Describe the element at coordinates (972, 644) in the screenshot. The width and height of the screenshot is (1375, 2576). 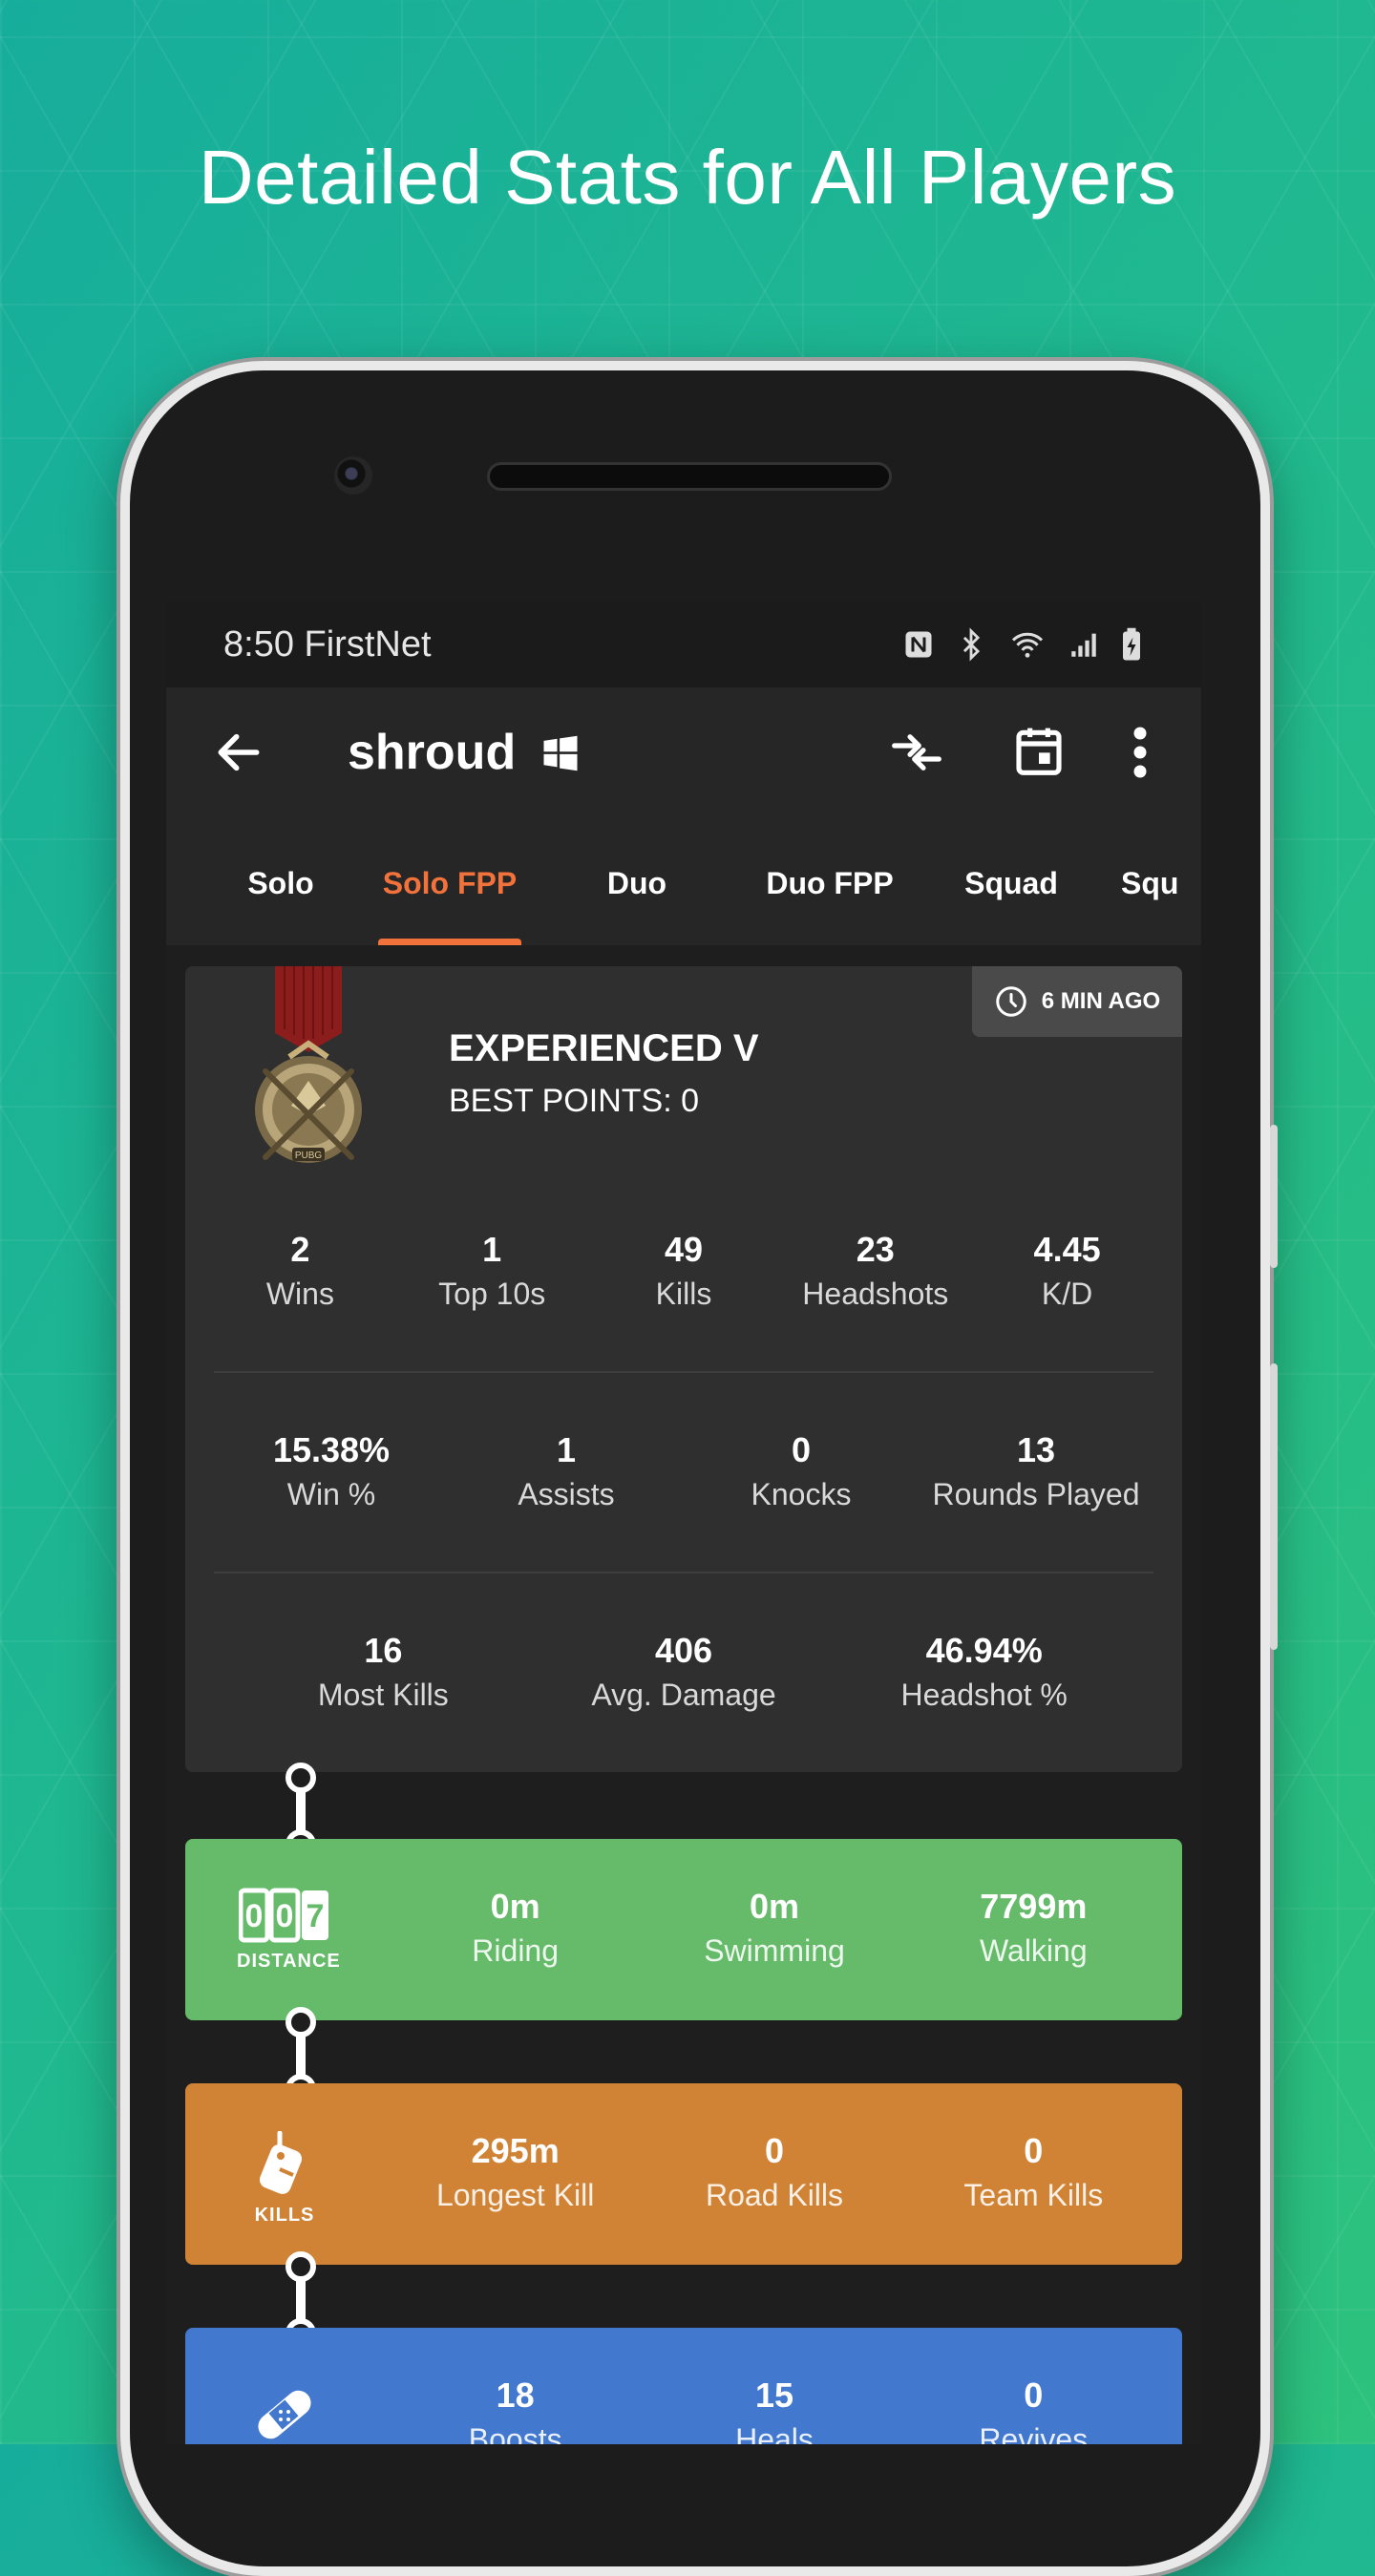
I see `bluetooth-icon` at that location.